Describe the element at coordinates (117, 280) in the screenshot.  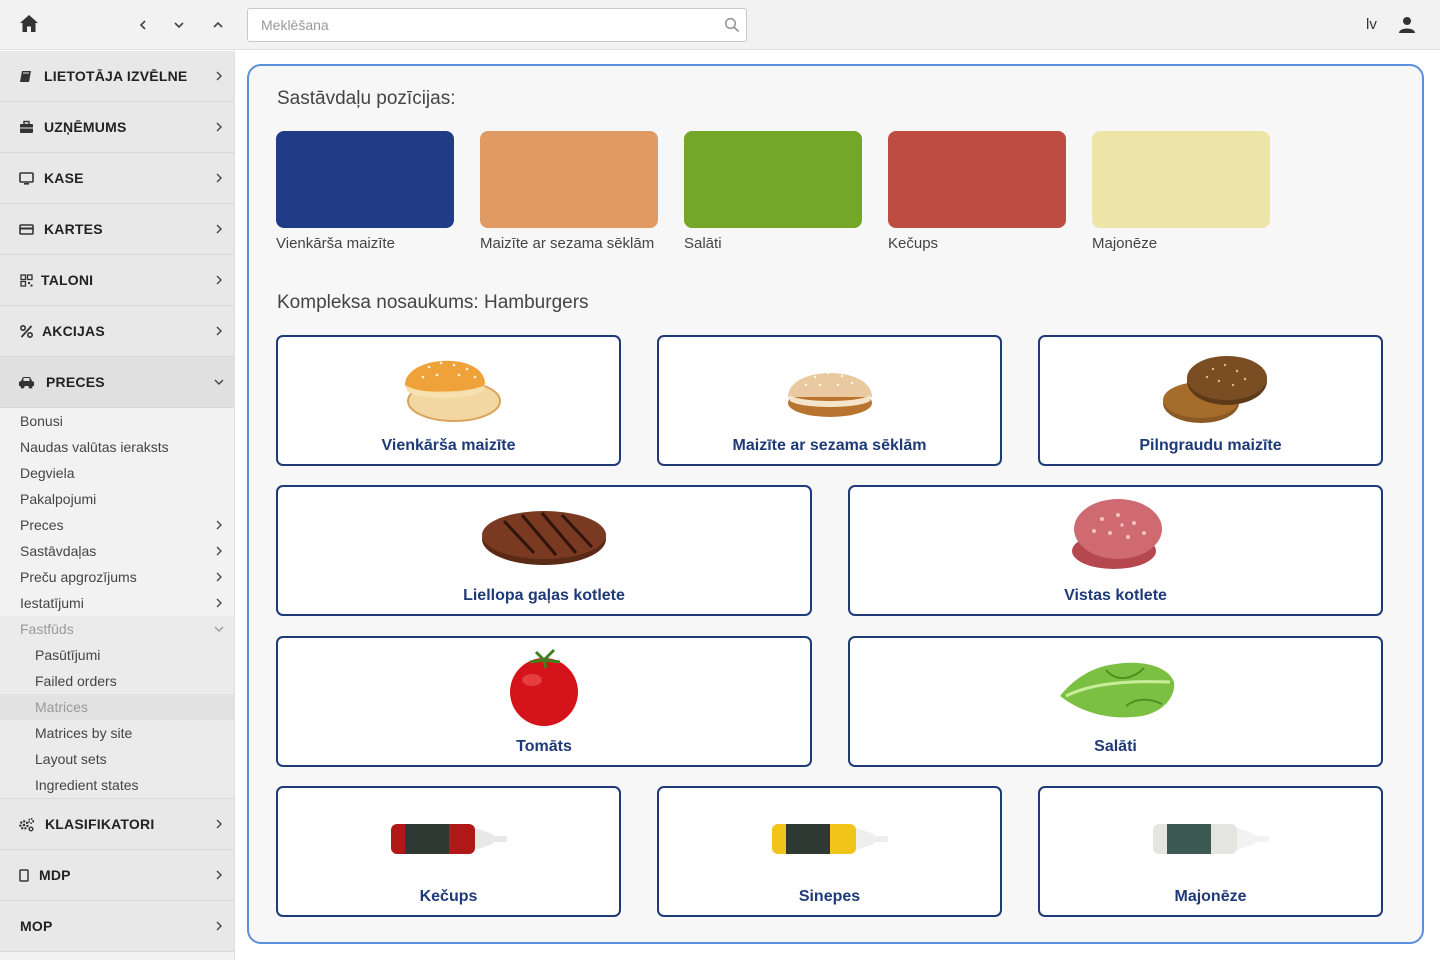
I see `sidebar-item-taloni: TALONI` at that location.